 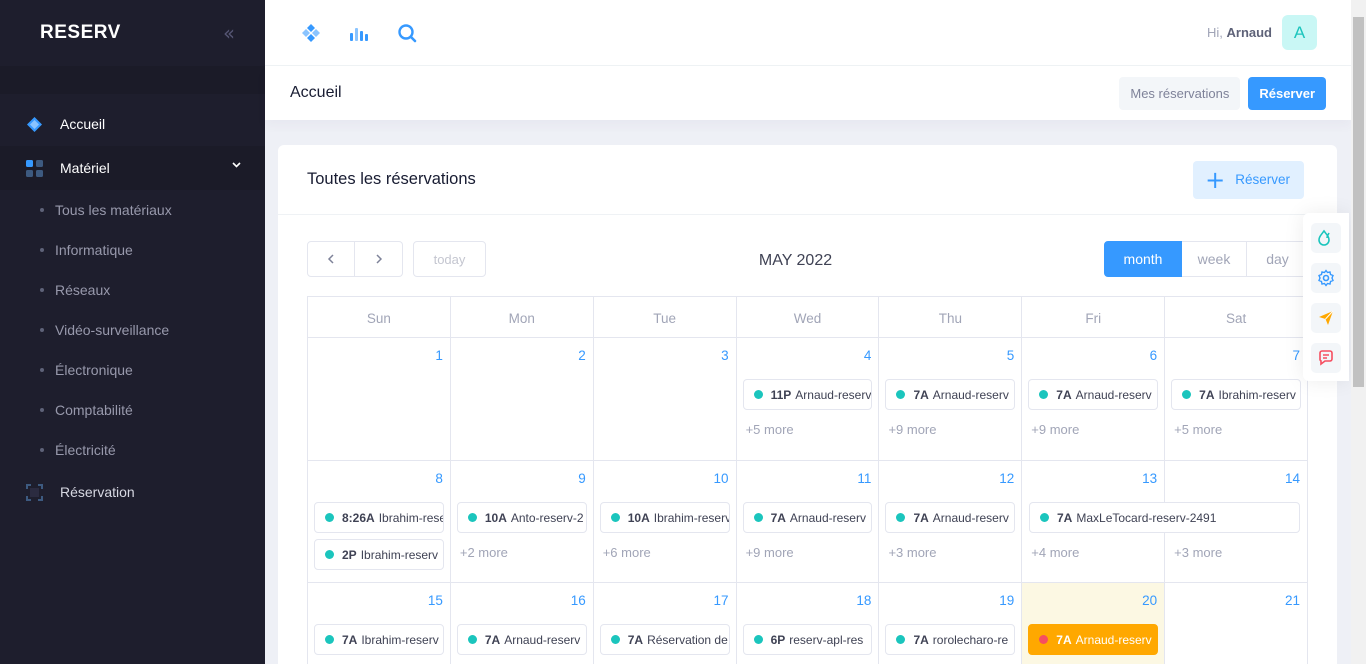 I want to click on calendar-day-cell: 16 7A Arnaud-reserv, so click(x=522, y=623).